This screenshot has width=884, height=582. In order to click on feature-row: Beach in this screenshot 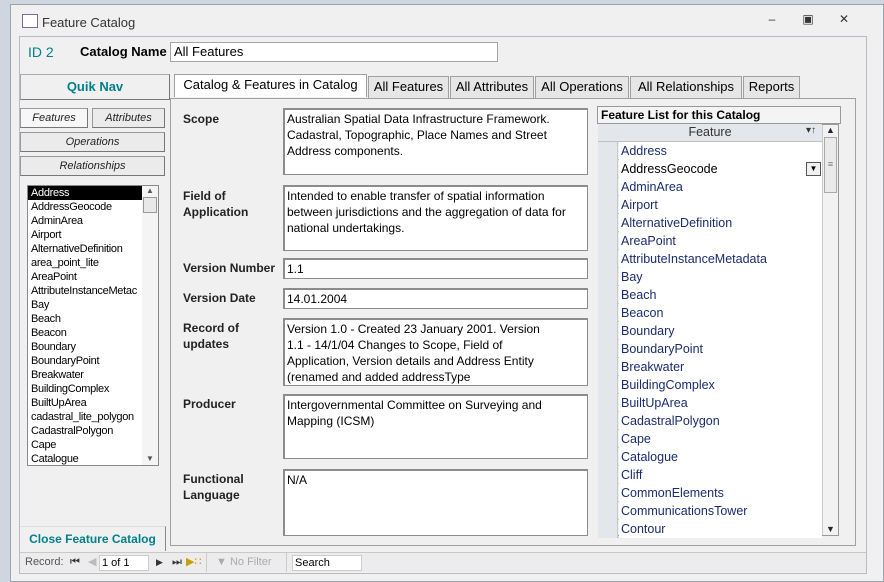, I will do `click(710, 295)`.